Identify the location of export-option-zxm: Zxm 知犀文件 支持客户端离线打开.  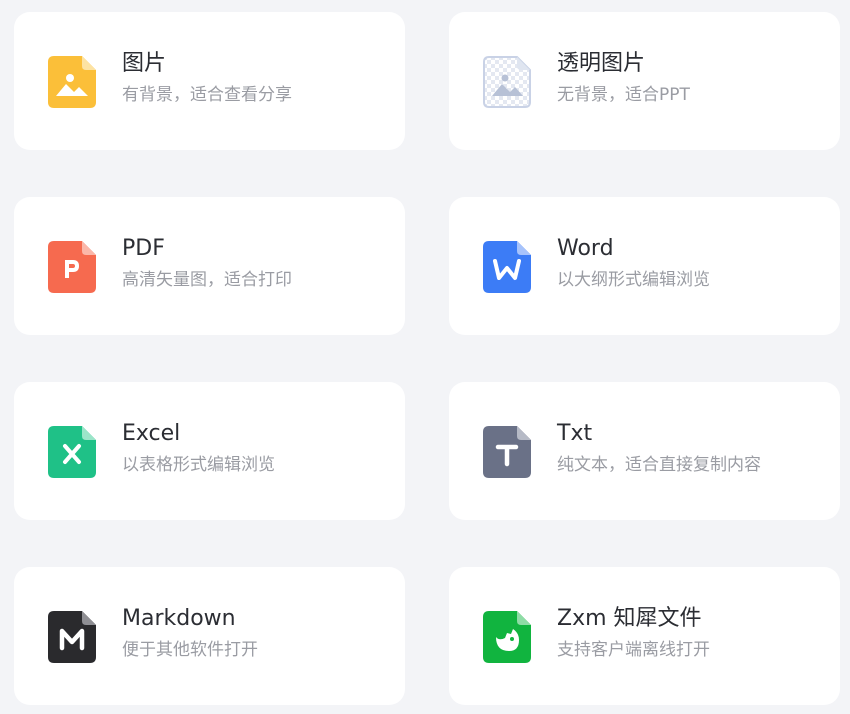
(644, 636).